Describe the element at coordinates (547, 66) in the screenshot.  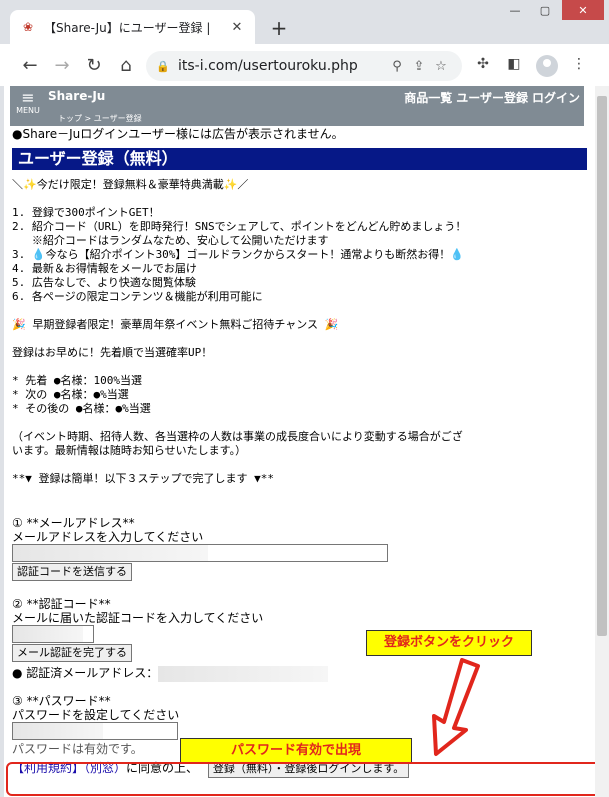
I see `profile-avatar` at that location.